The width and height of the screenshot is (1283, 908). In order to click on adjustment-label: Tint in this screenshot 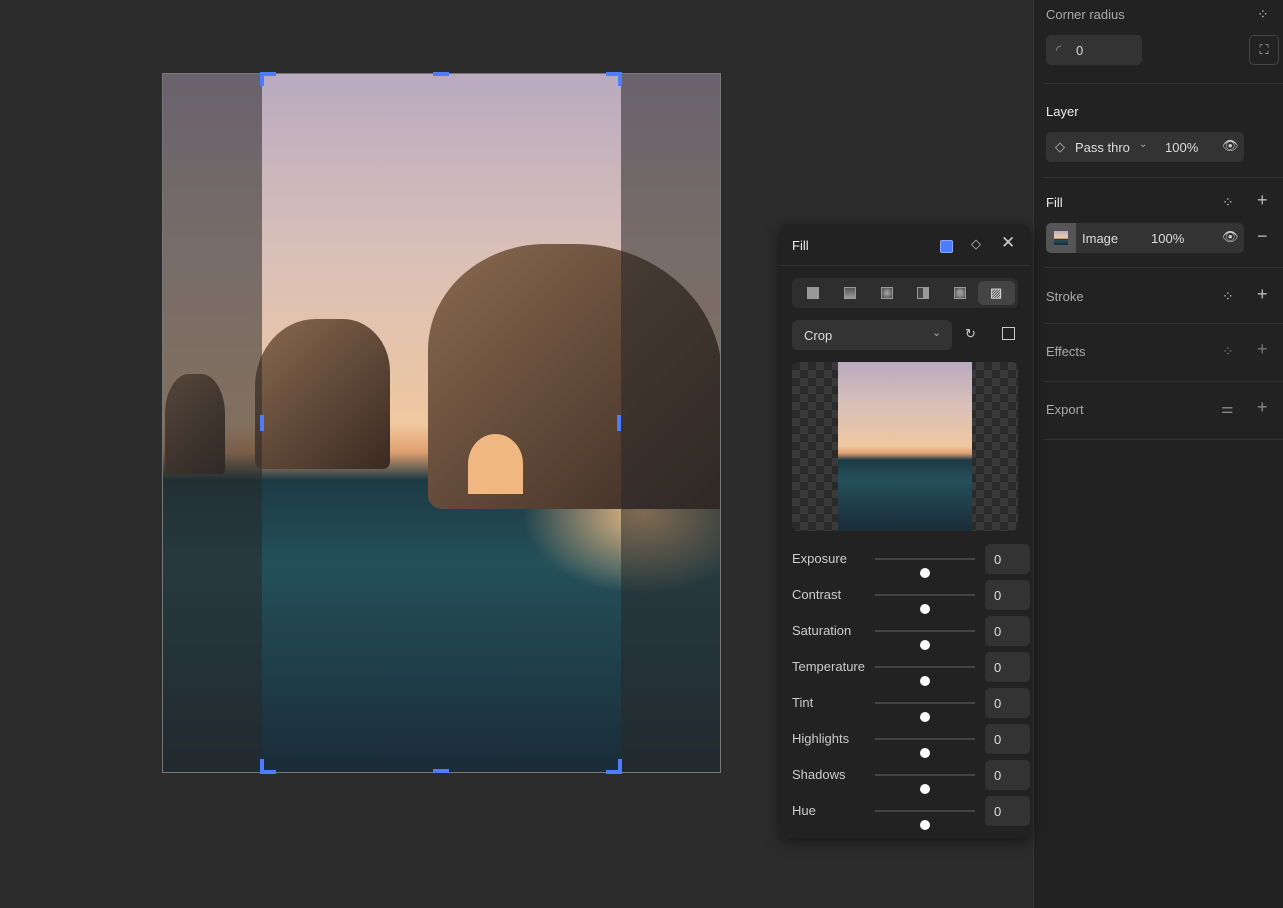, I will do `click(803, 702)`.